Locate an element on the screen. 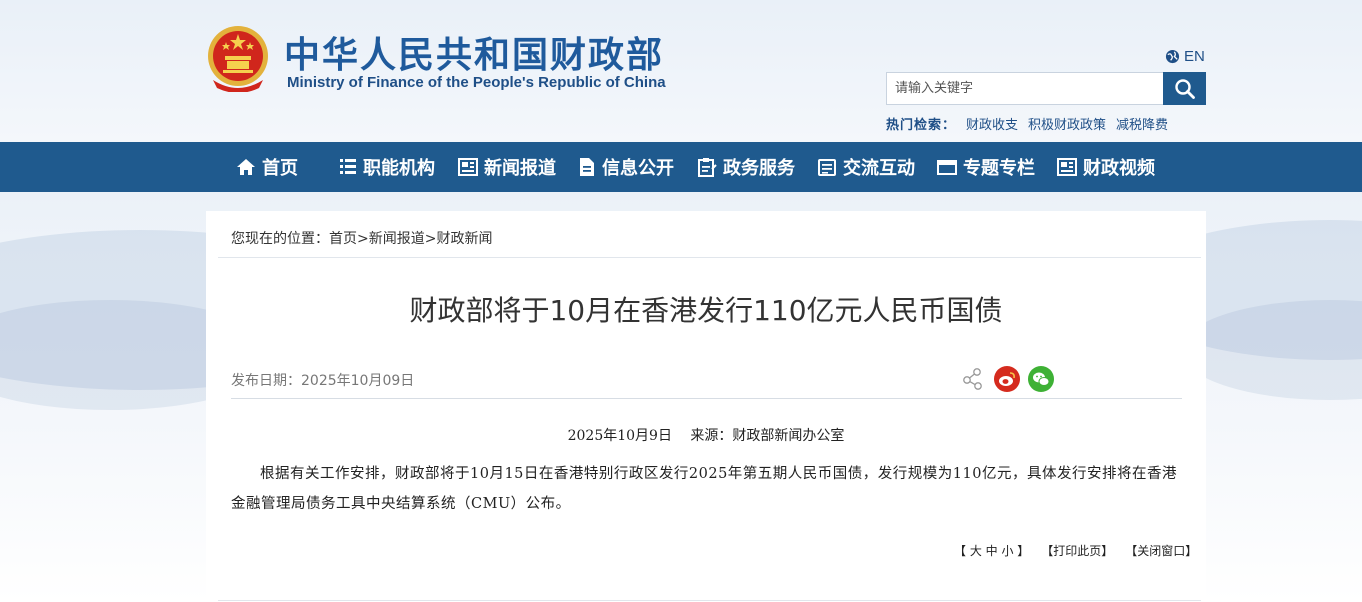 The height and width of the screenshot is (602, 1362). nav-item-services: 政务服务 is located at coordinates (757, 167).